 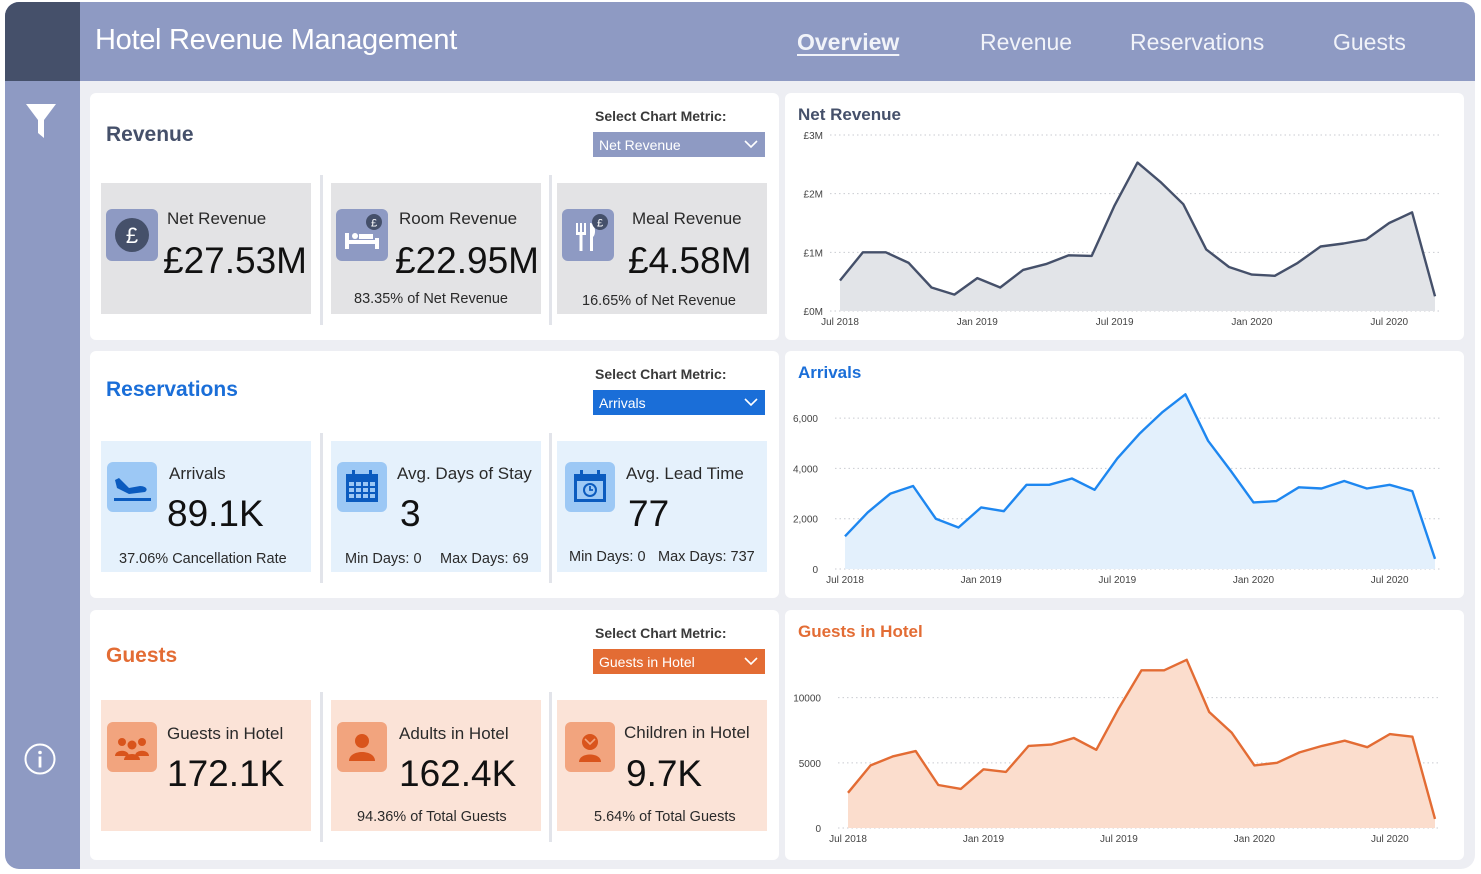 What do you see at coordinates (458, 773) in the screenshot?
I see `card-value: 162.4K` at bounding box center [458, 773].